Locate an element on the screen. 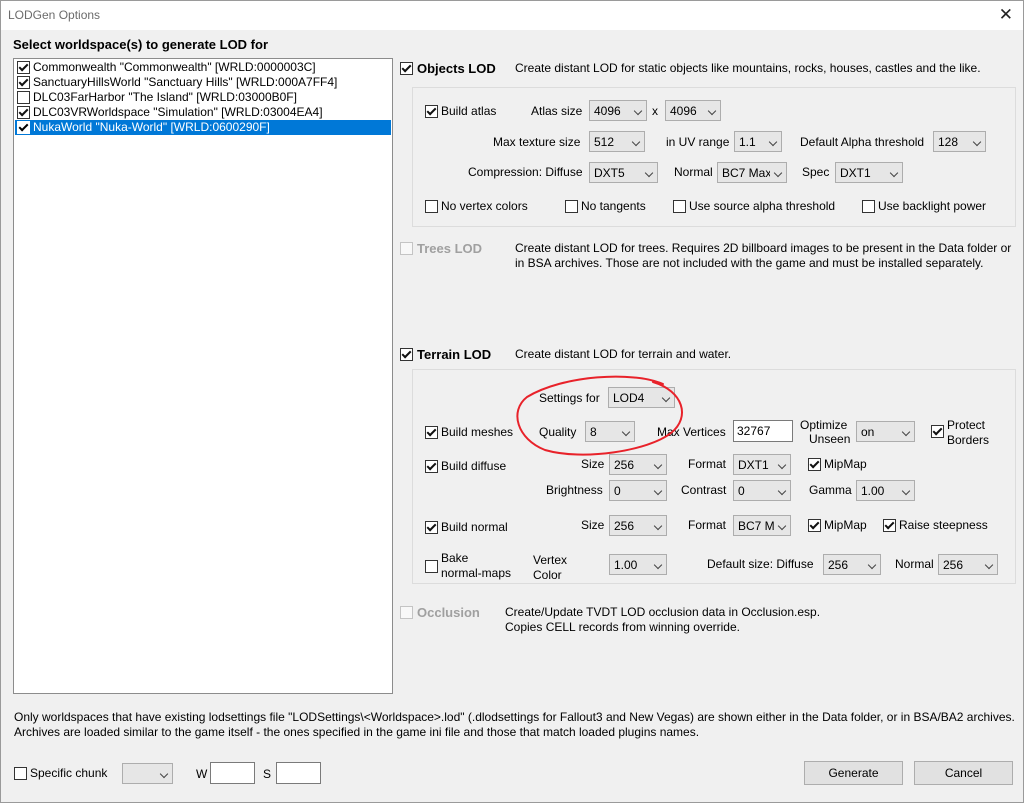 This screenshot has width=1024, height=803. no-tangents-checkbox is located at coordinates (571, 206).